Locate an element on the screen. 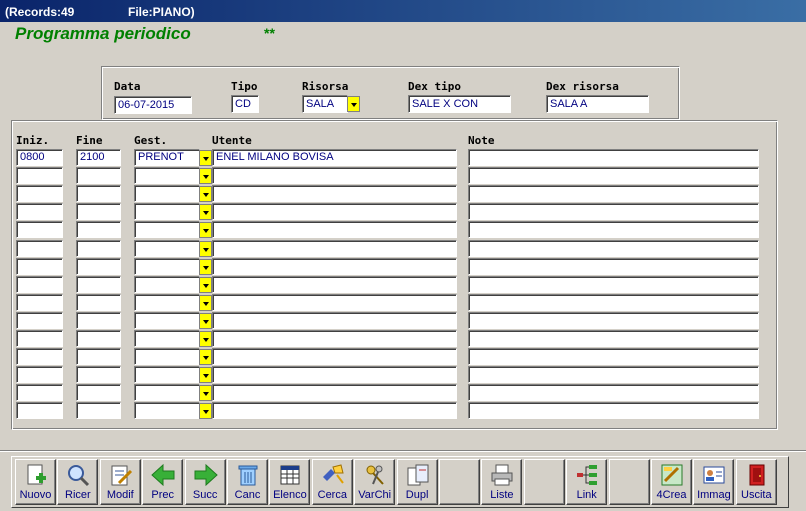 The height and width of the screenshot is (511, 806). dex-tipo-field: SALE X CON is located at coordinates (459, 104).